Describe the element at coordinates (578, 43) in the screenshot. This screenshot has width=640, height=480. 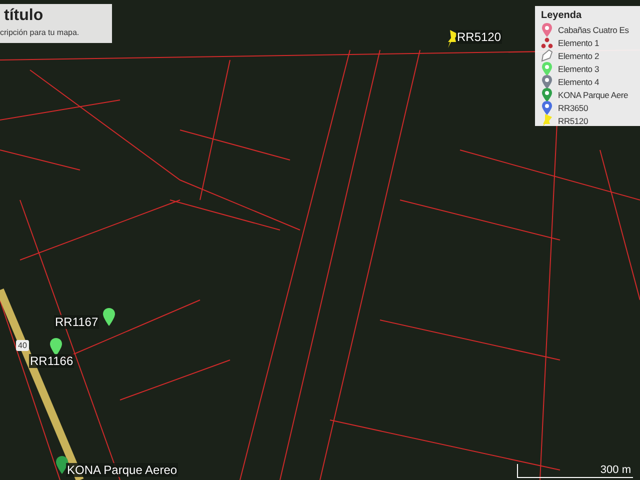
I see `legend-item: Elemento 1` at that location.